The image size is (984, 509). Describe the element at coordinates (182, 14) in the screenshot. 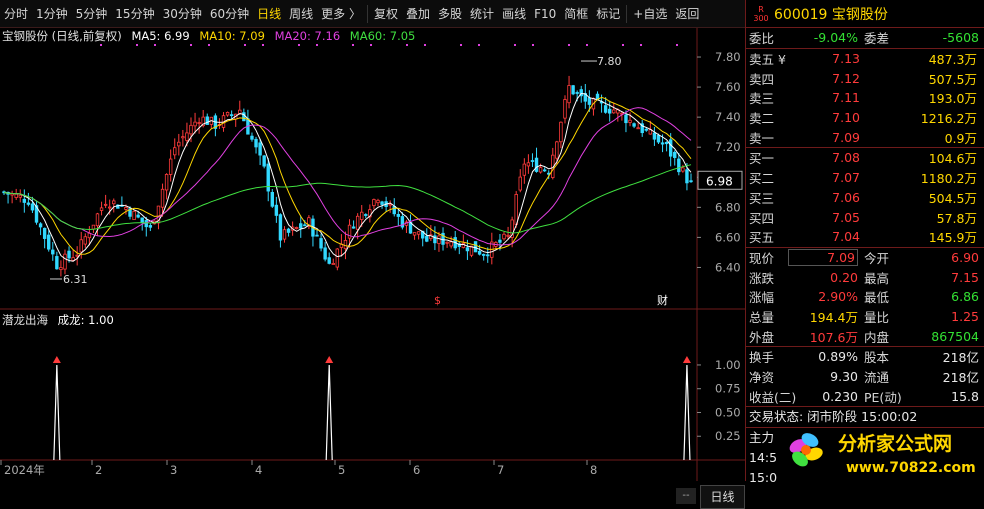

I see `toolbar-btn-4: 30分钟` at that location.